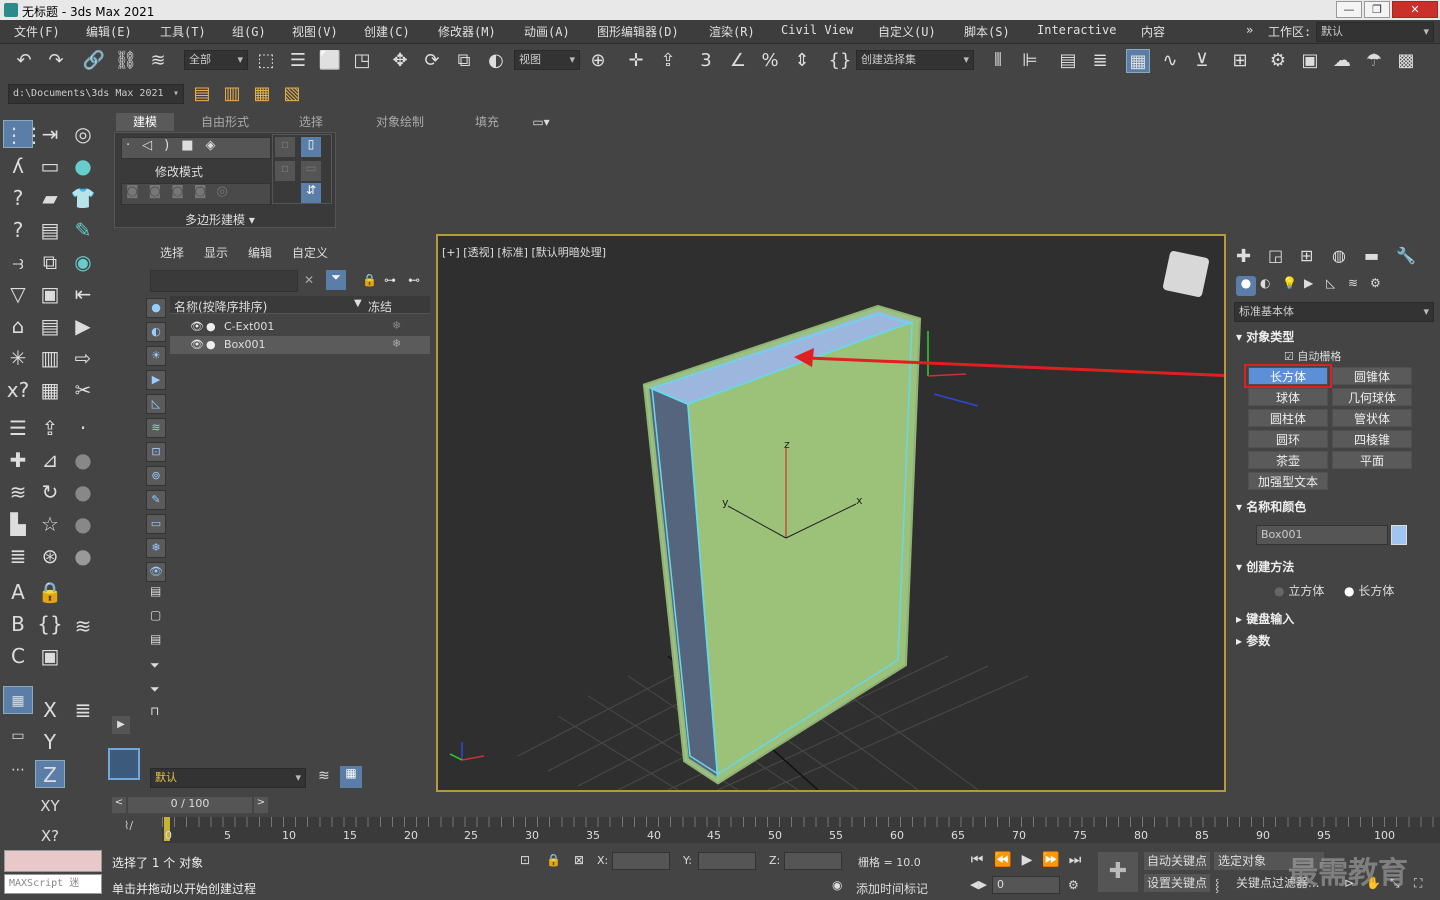 The image size is (1440, 900). Describe the element at coordinates (190, 805) in the screenshot. I see `time-slider: 0 / 100` at that location.